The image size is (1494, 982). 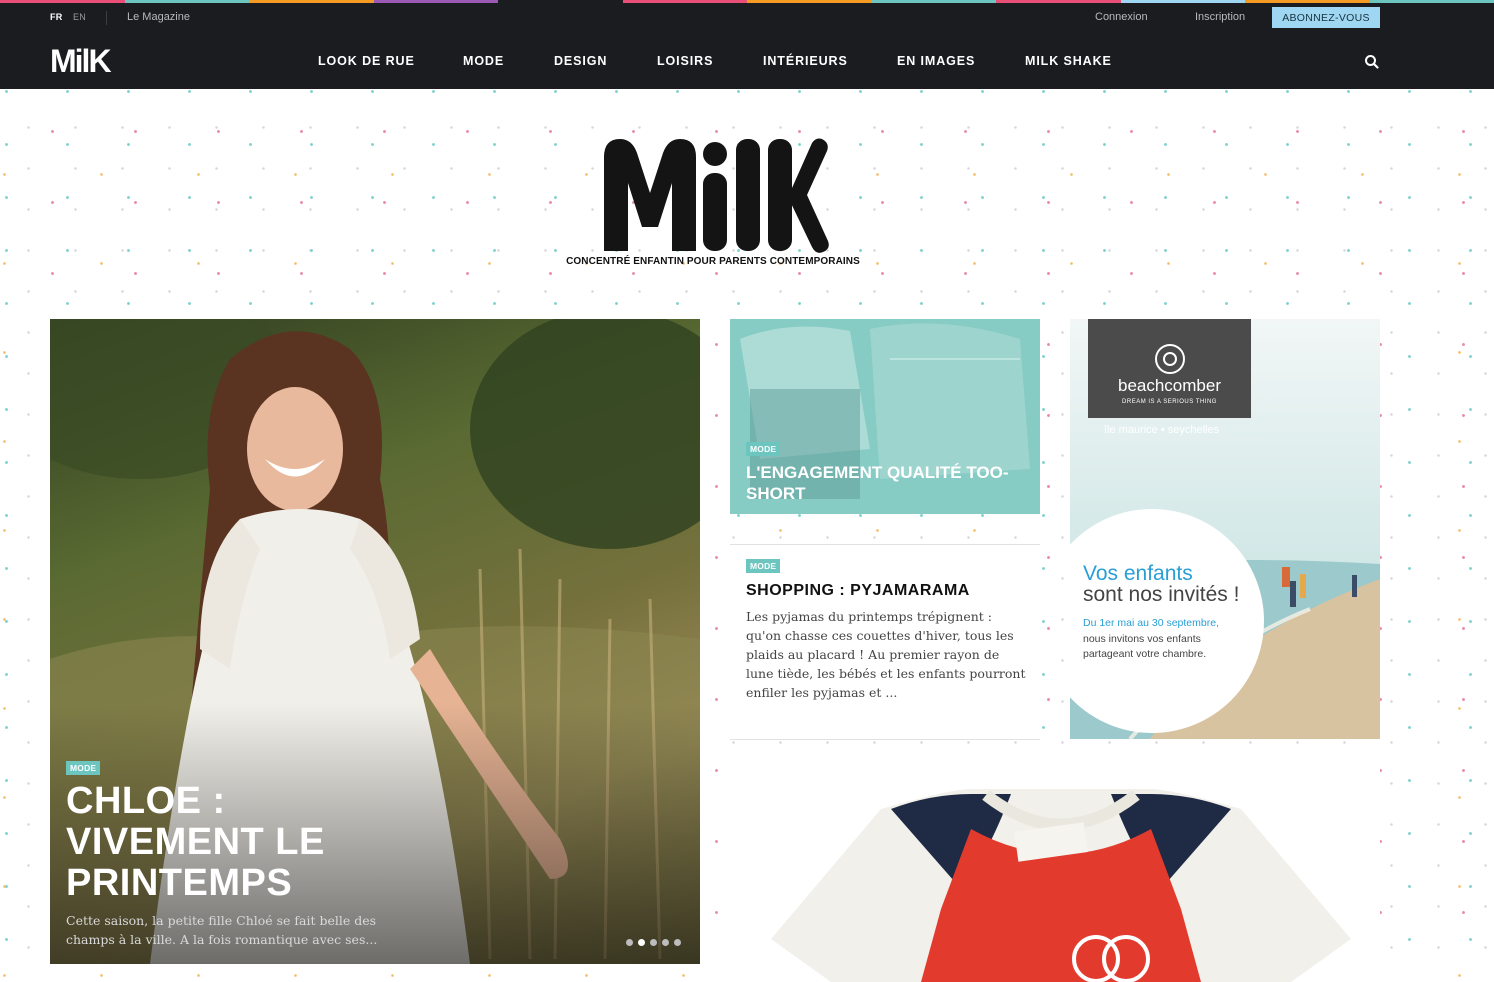 I want to click on subscribe-button: ABONNEZ-VOUS, so click(x=1326, y=17).